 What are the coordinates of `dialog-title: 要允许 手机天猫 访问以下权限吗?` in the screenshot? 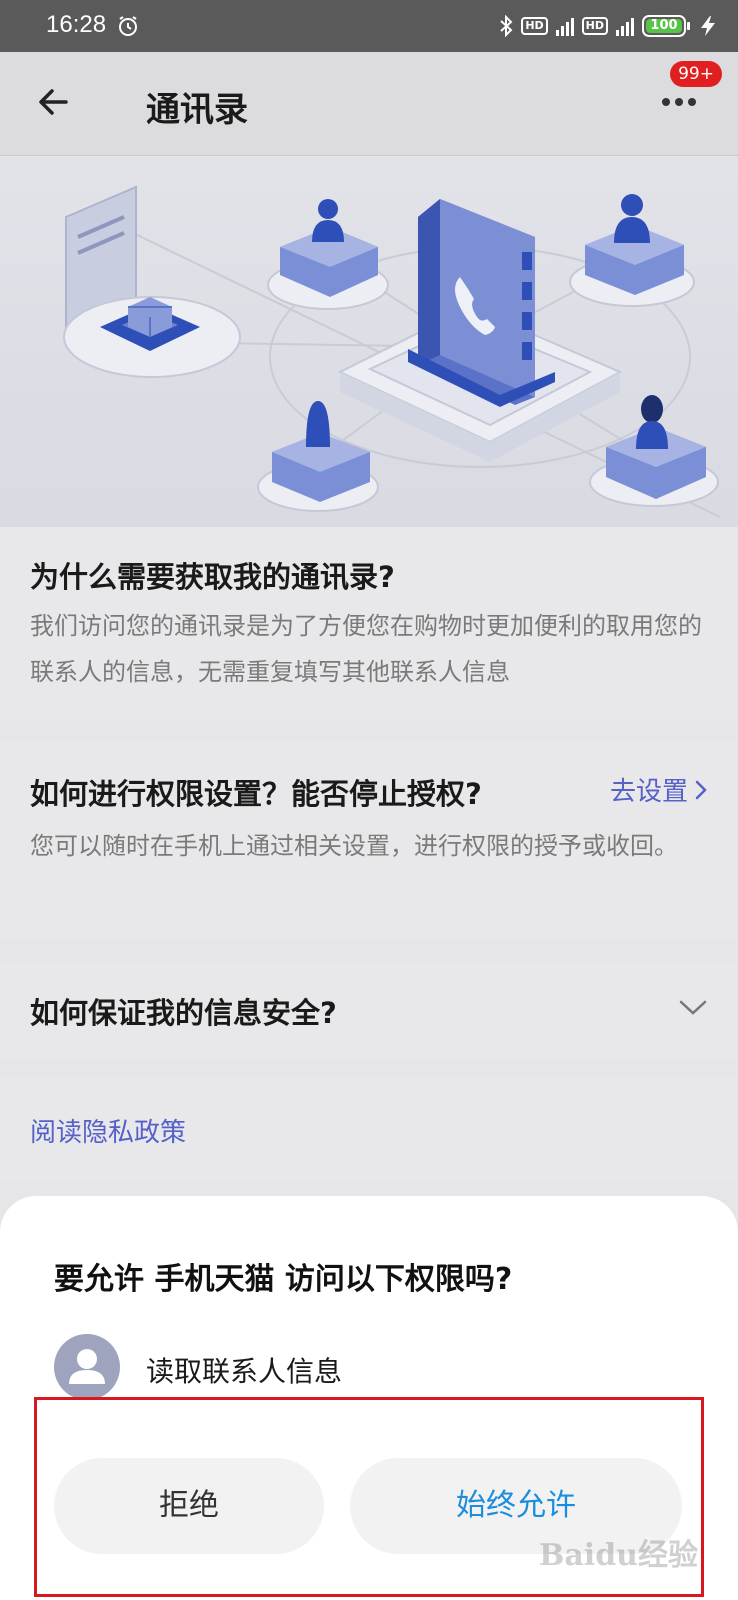 It's located at (283, 1279).